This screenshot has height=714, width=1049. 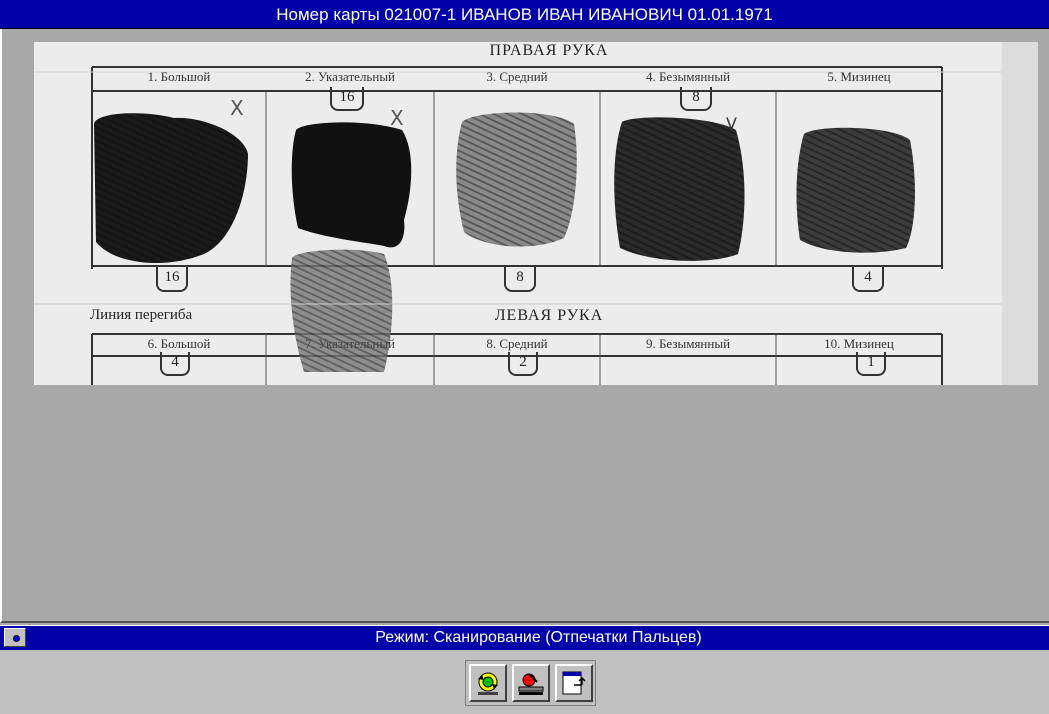 I want to click on fold-line-label: Линия перегиба, so click(x=141, y=315).